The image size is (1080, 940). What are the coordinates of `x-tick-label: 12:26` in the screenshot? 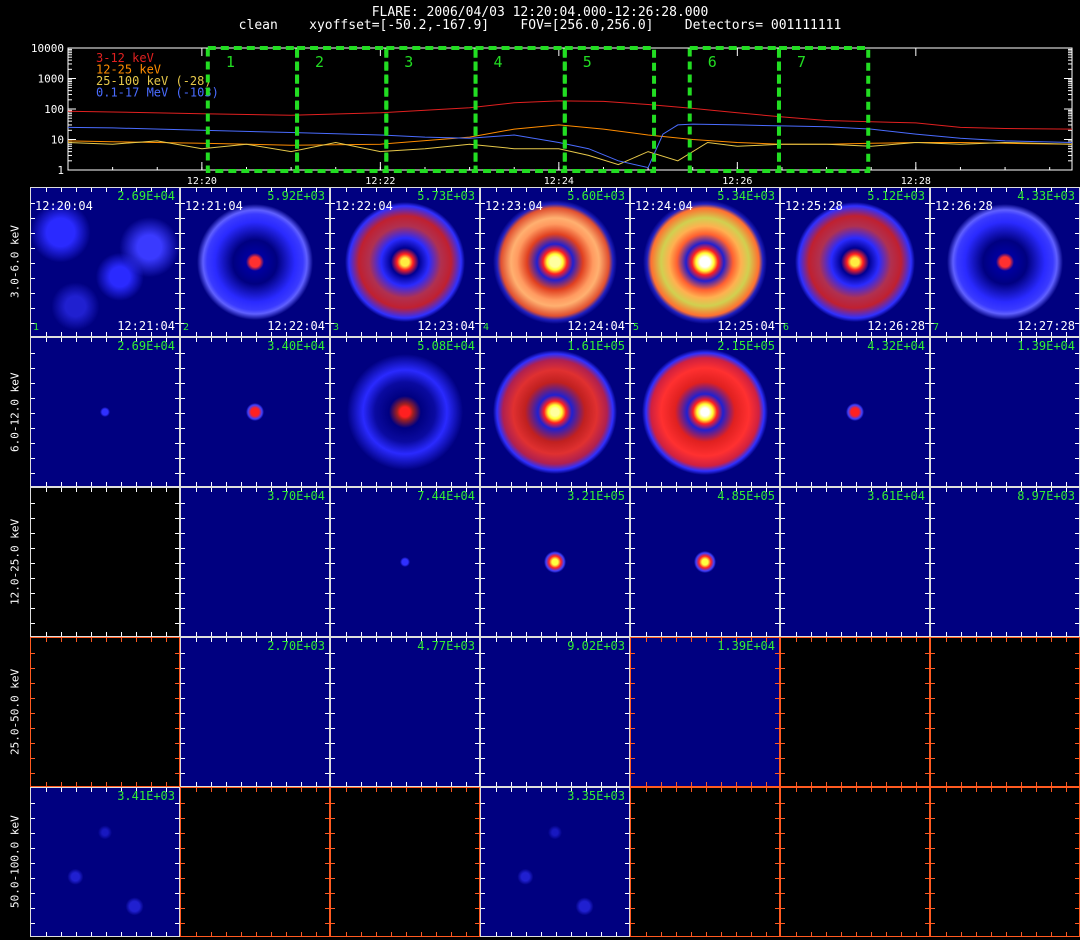 It's located at (737, 181).